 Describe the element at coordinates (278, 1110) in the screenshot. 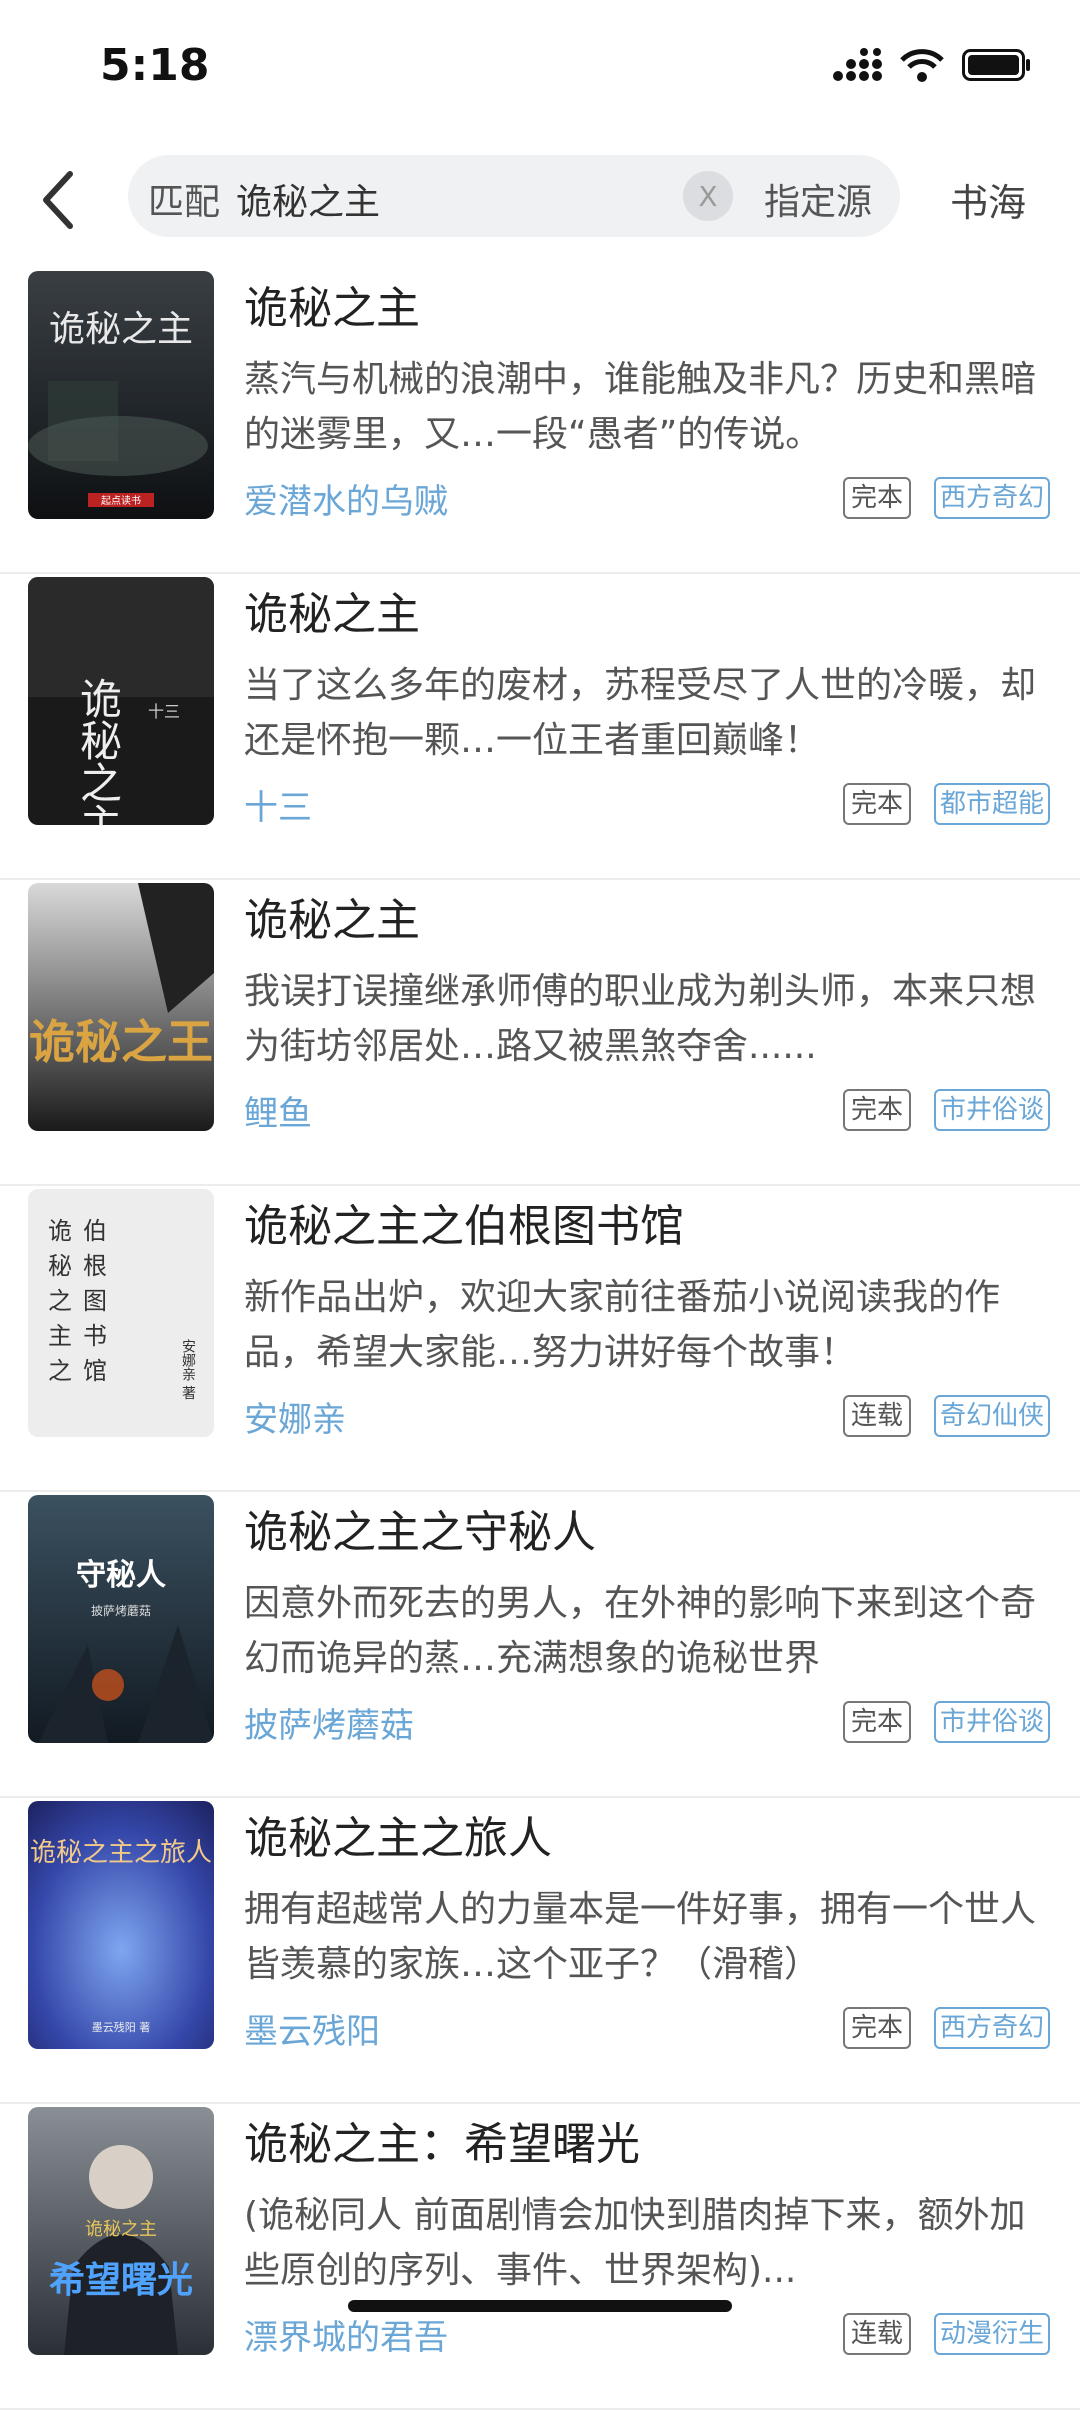

I see `book-author: 鲤鱼` at that location.